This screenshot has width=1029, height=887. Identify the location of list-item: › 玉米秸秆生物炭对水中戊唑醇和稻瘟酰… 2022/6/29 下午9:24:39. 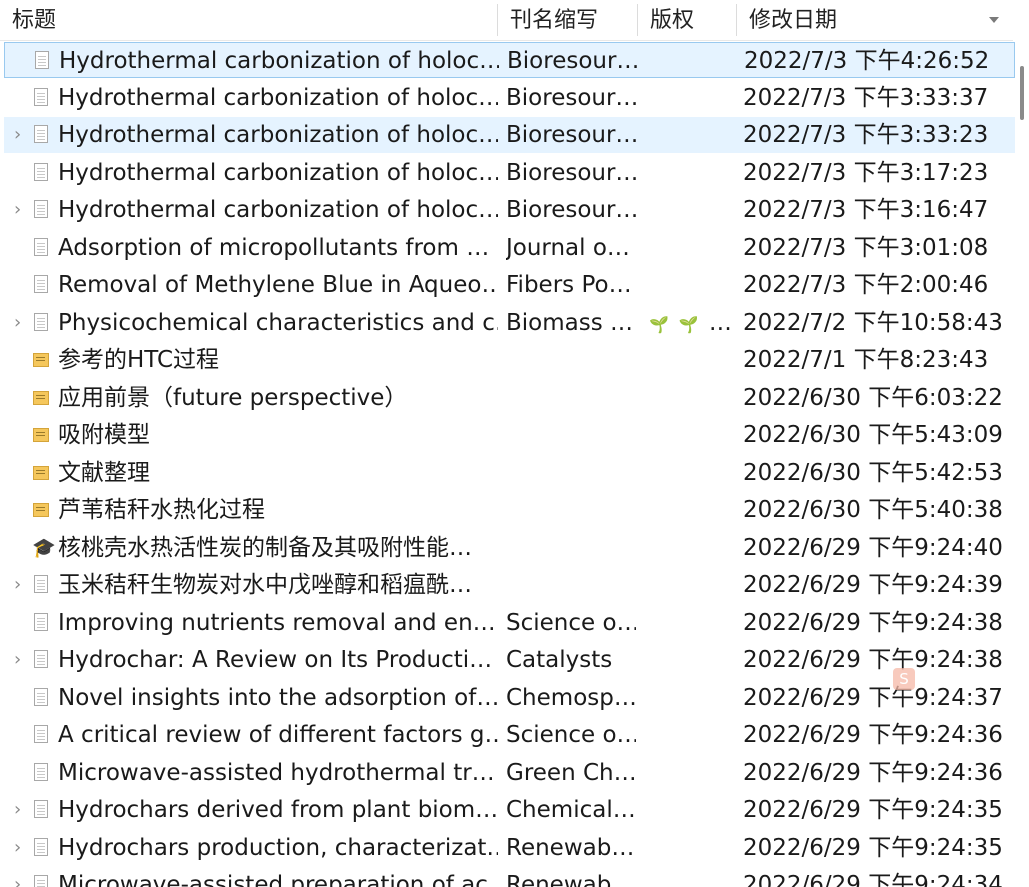
(509, 585).